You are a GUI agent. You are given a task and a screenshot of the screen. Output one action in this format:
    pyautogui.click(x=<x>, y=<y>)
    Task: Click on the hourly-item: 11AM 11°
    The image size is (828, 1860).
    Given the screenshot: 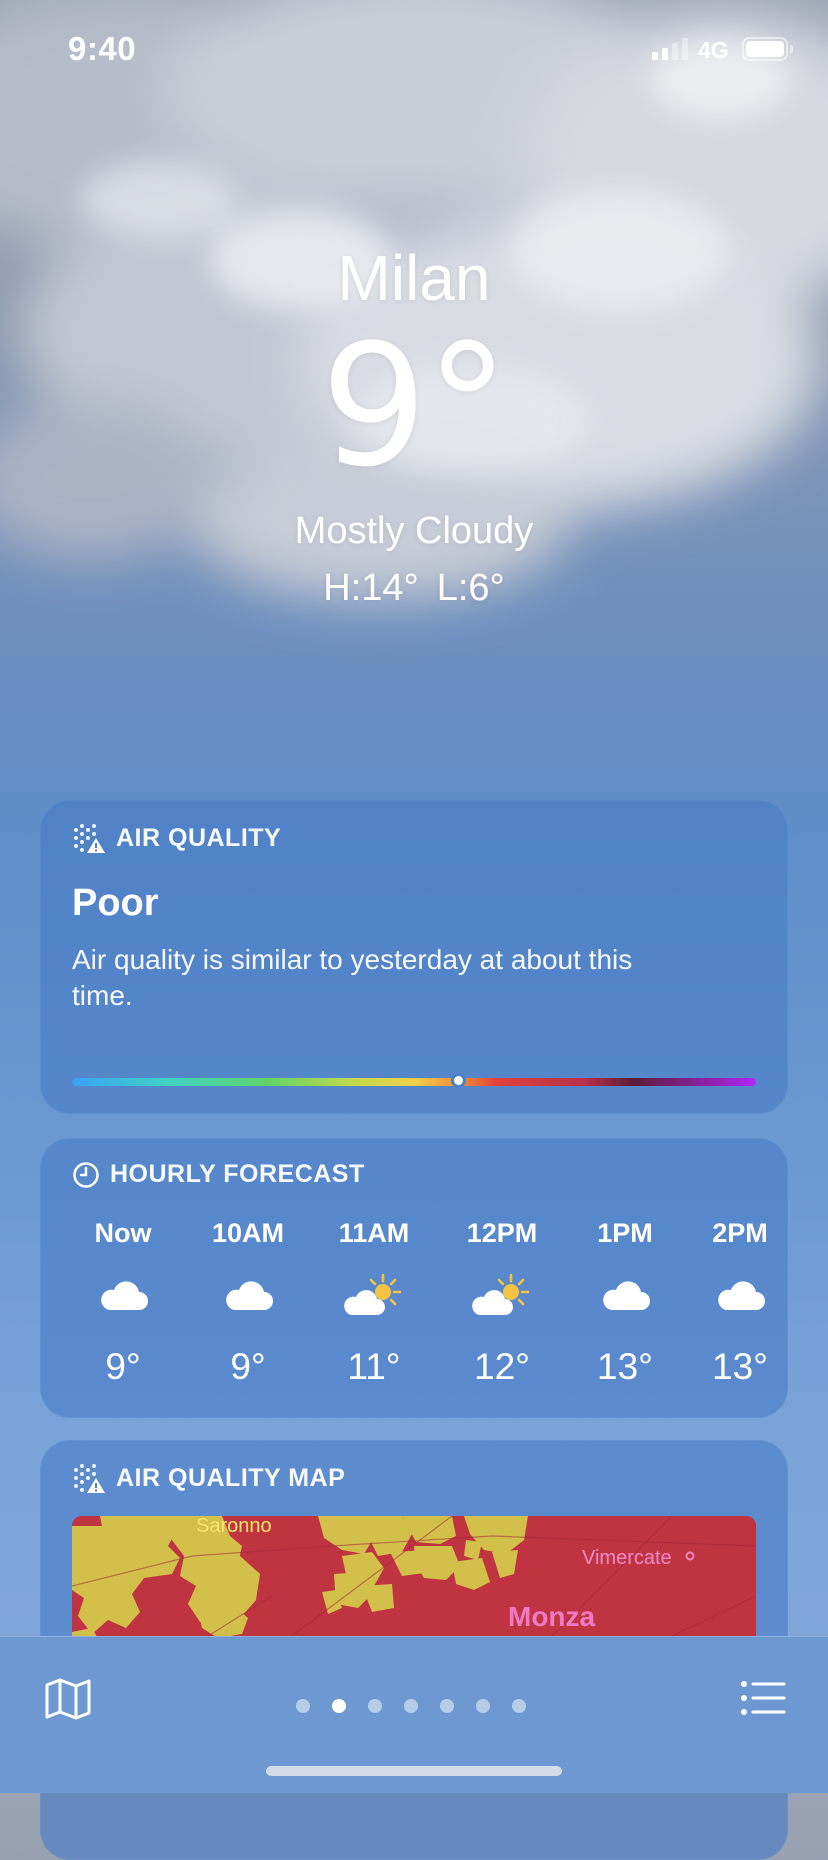 What is the action you would take?
    pyautogui.click(x=374, y=1303)
    